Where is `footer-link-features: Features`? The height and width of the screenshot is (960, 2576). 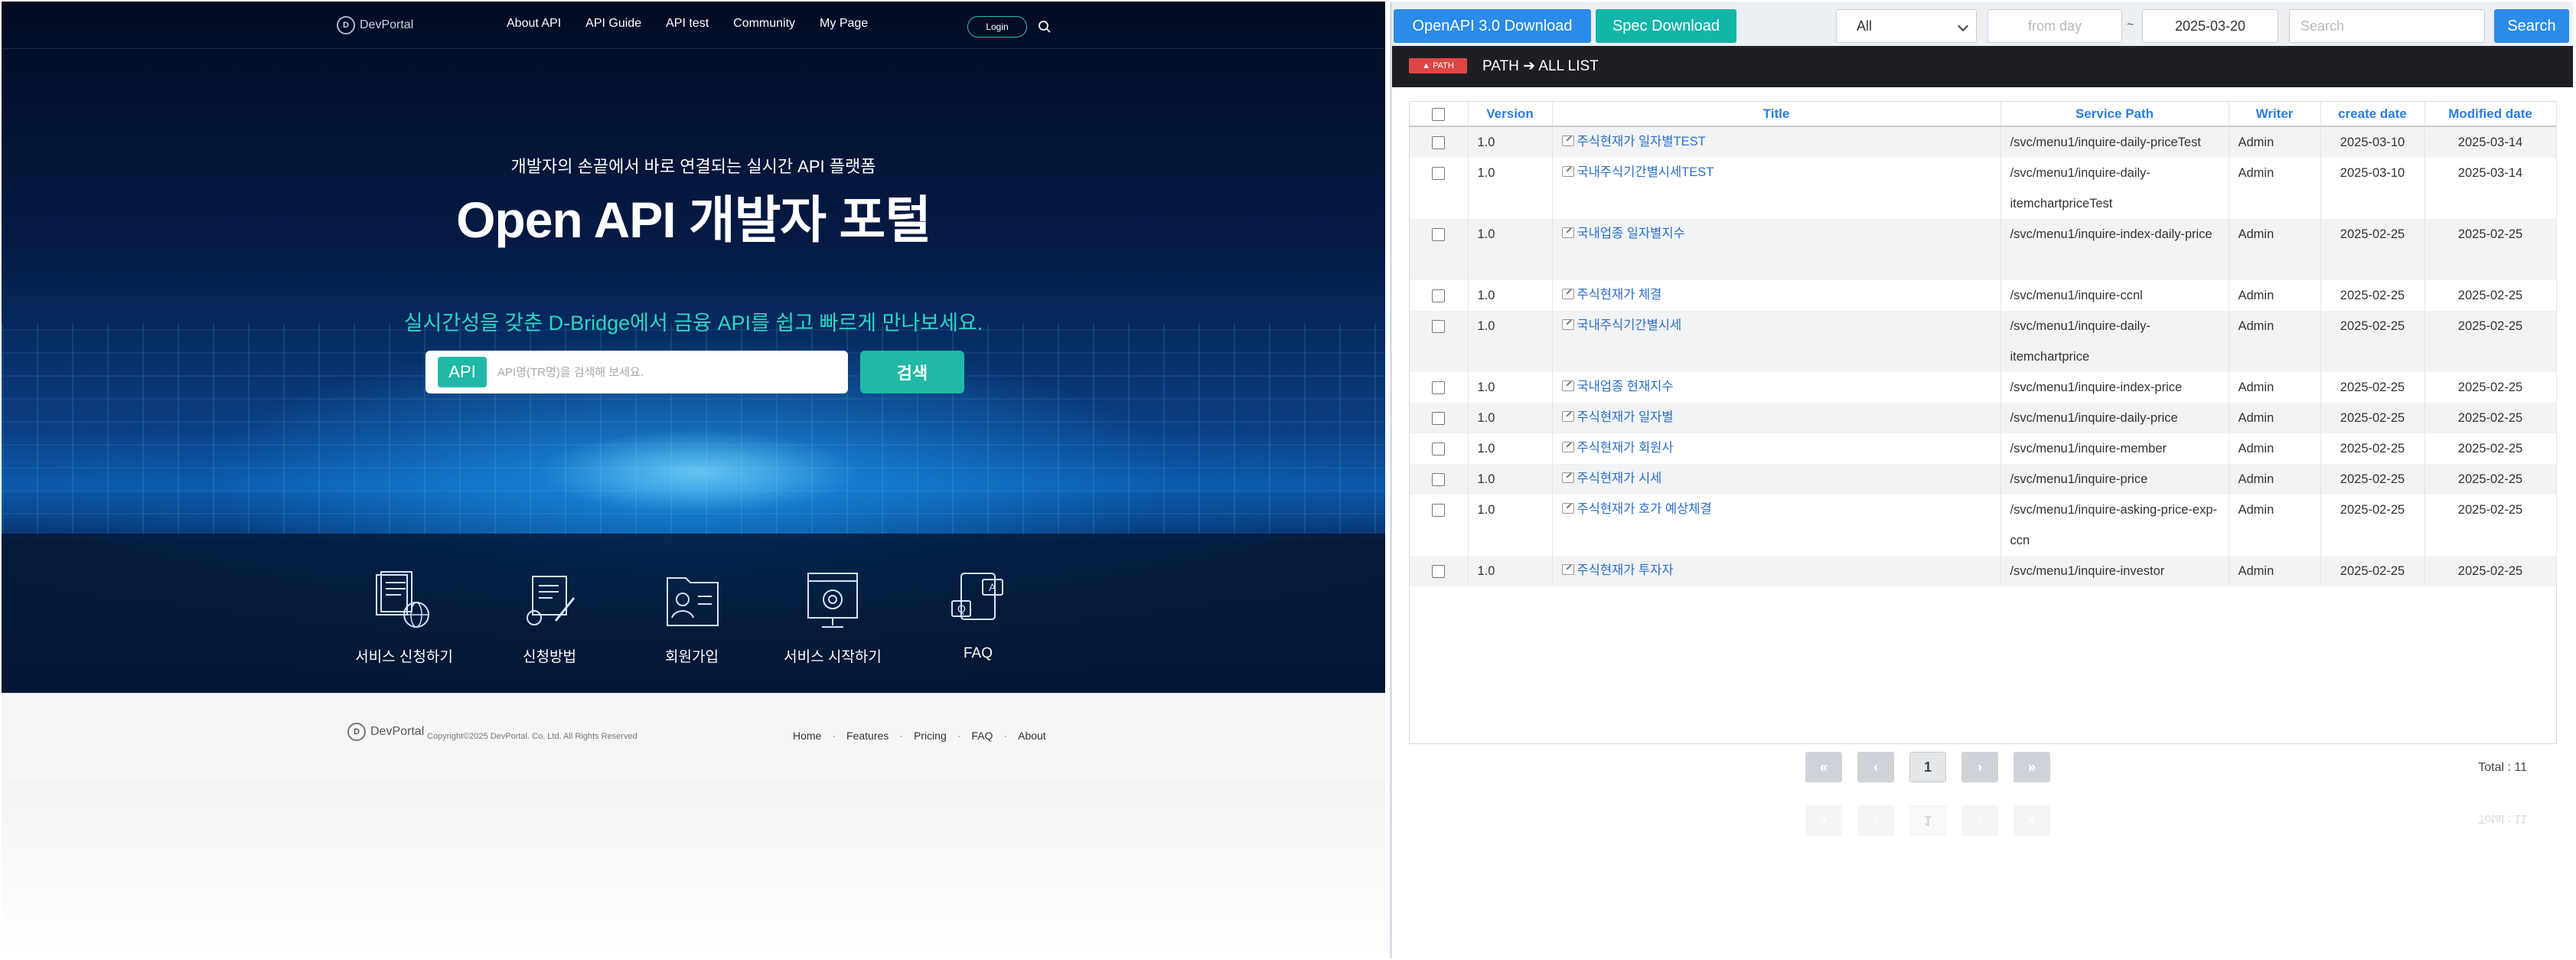 footer-link-features: Features is located at coordinates (868, 736).